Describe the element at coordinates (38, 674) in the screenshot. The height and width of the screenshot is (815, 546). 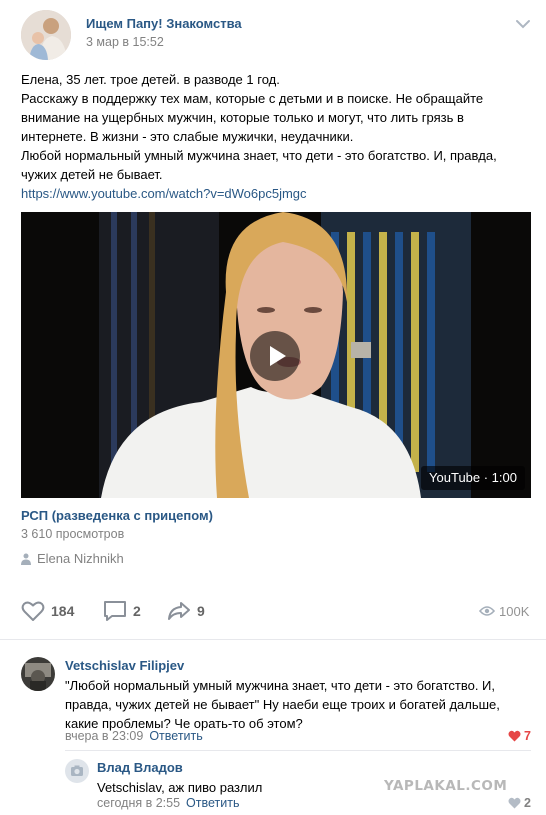
I see `commenter-avatar` at that location.